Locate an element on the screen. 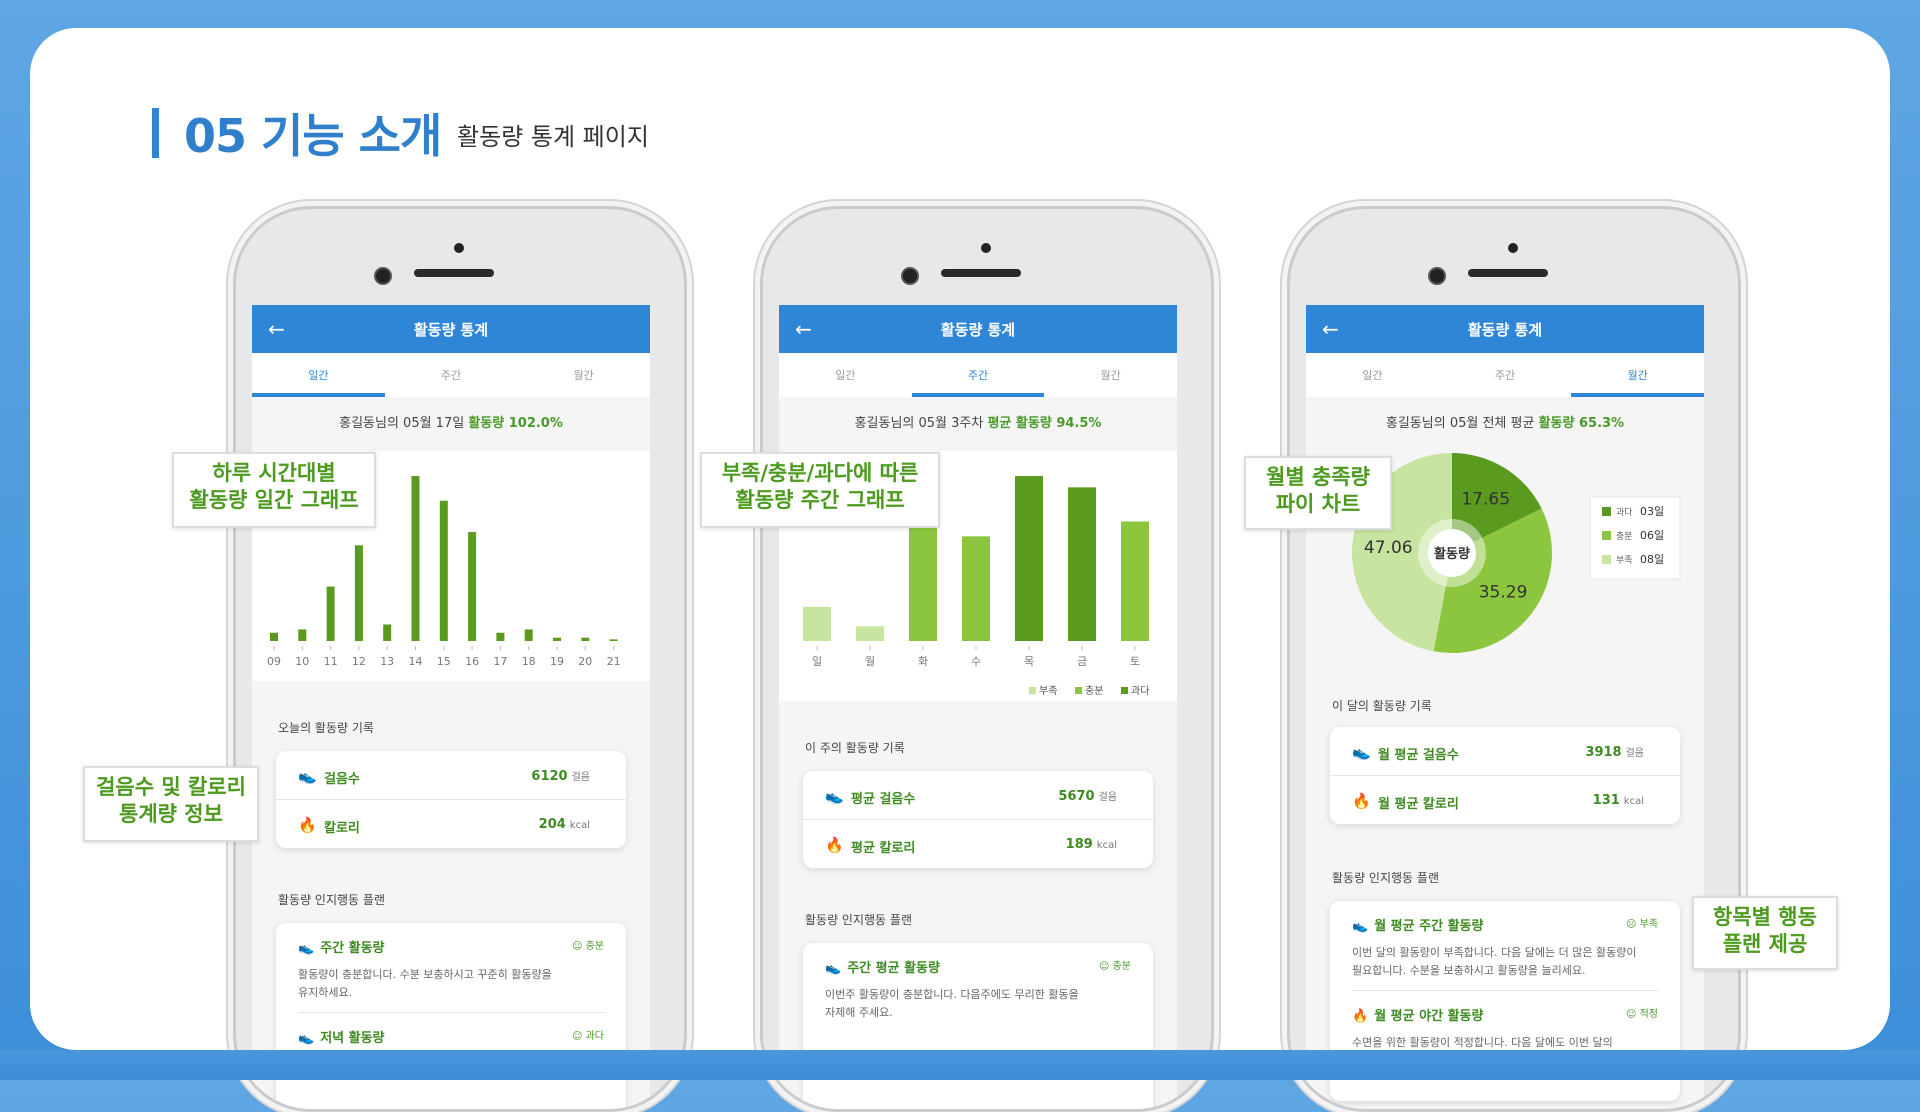 The image size is (1920, 1112). record-title: 오늘의 활동량 기록 is located at coordinates (326, 728).